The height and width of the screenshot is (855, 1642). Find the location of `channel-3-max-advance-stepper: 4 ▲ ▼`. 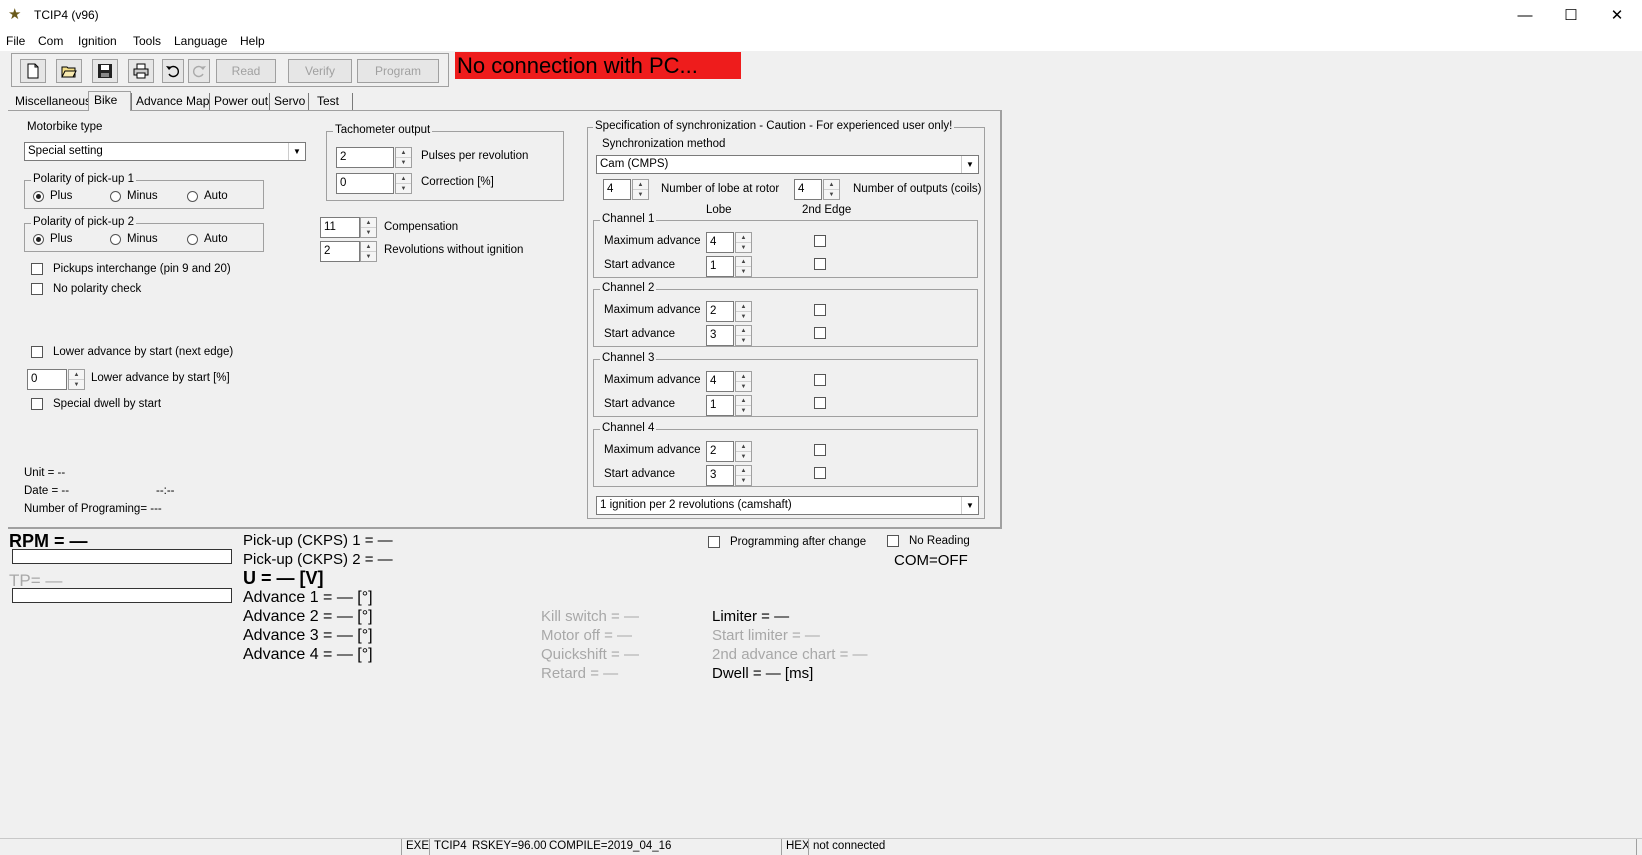

channel-3-max-advance-stepper: 4 ▲ ▼ is located at coordinates (729, 381).